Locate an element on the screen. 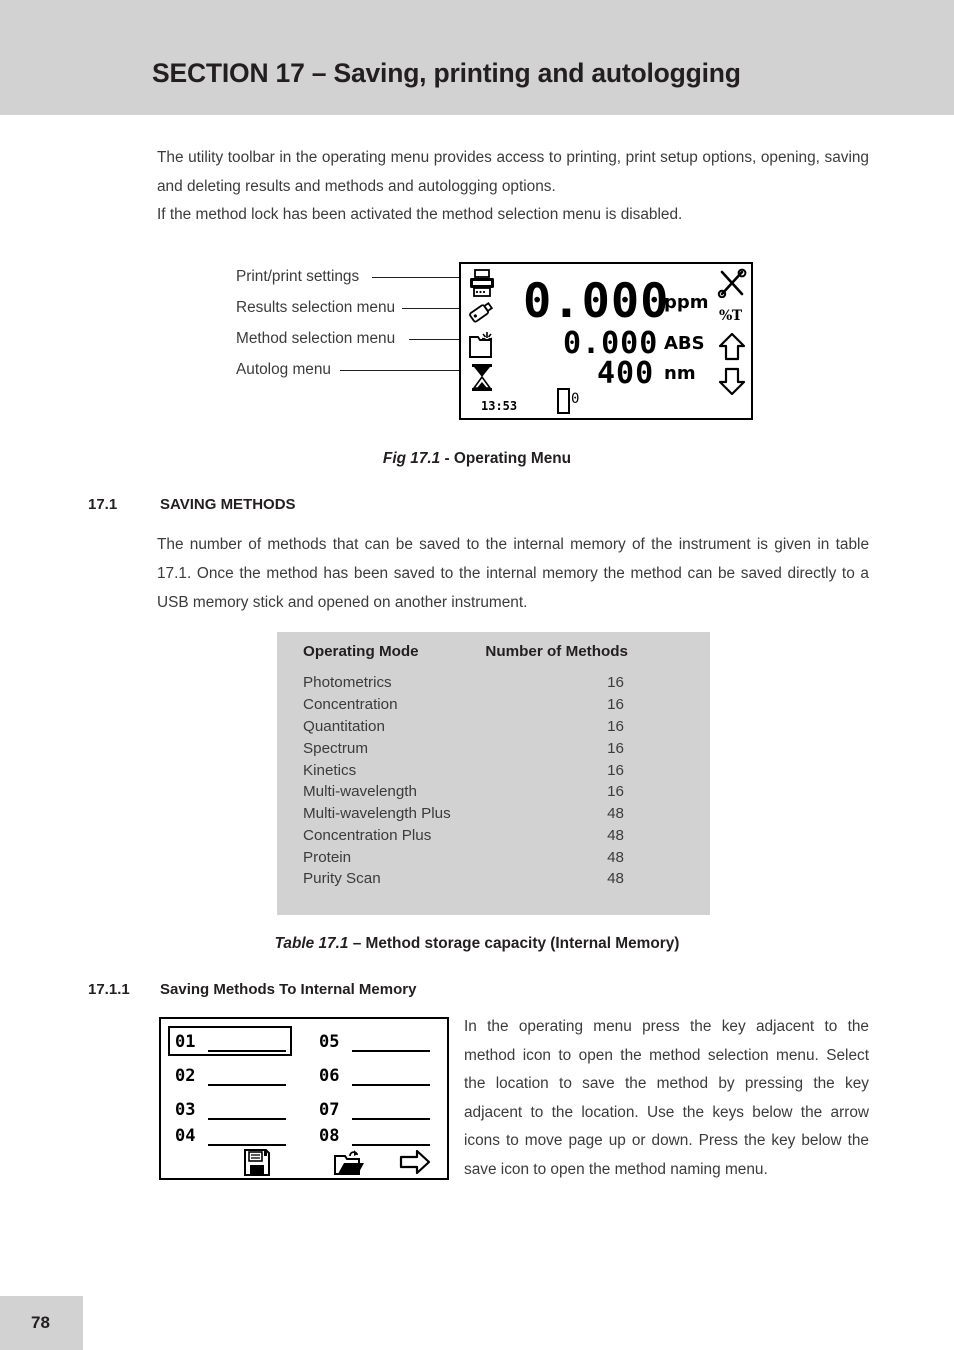  clock-time: 13:53 is located at coordinates (499, 406).